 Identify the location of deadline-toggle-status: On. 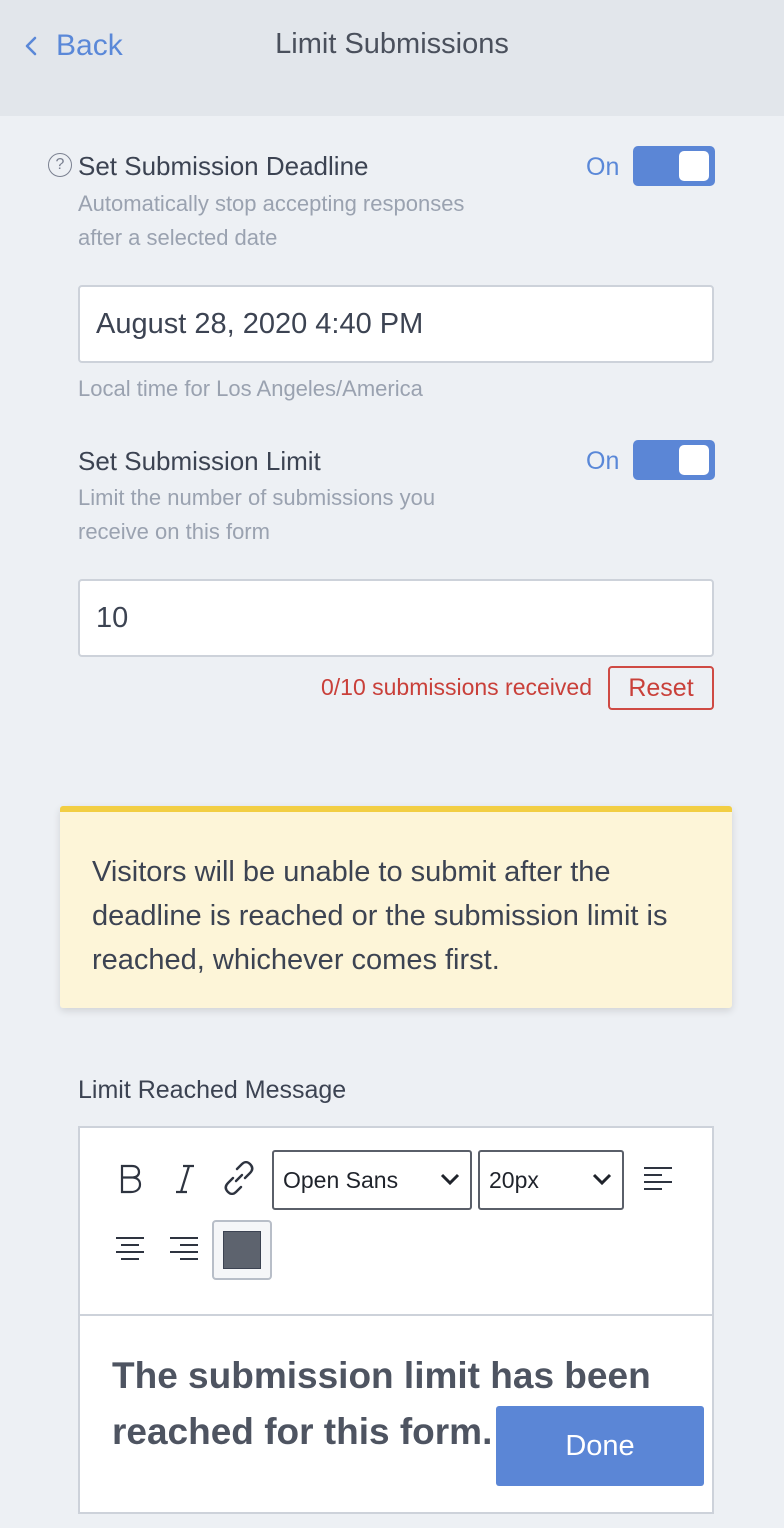
(603, 167).